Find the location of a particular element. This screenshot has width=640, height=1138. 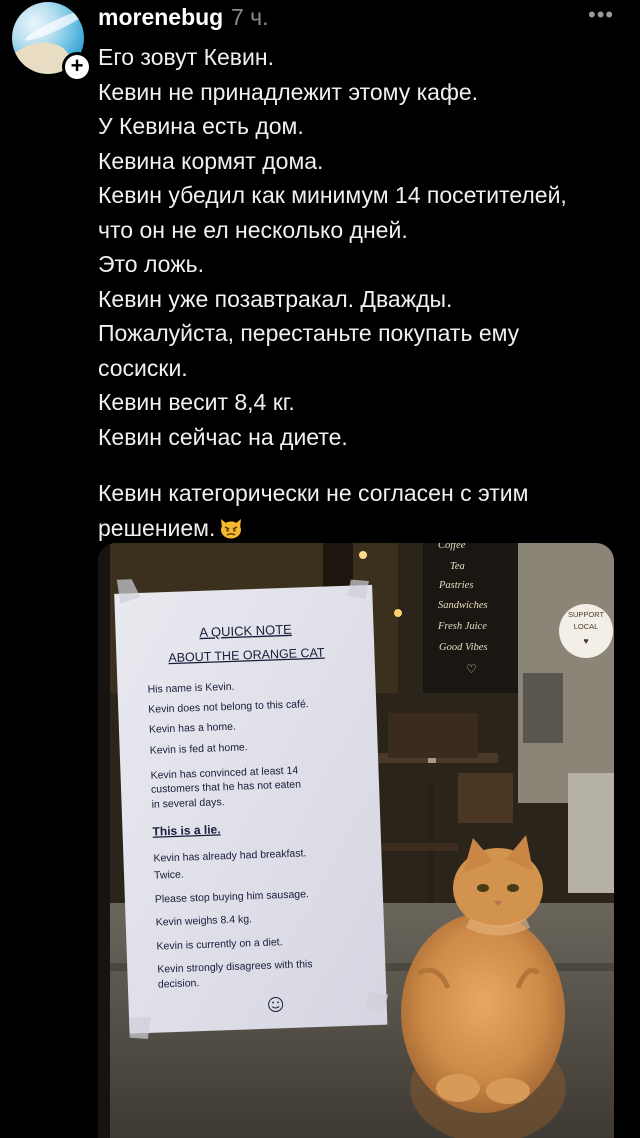

sticker-text: LOCAL is located at coordinates (586, 626).